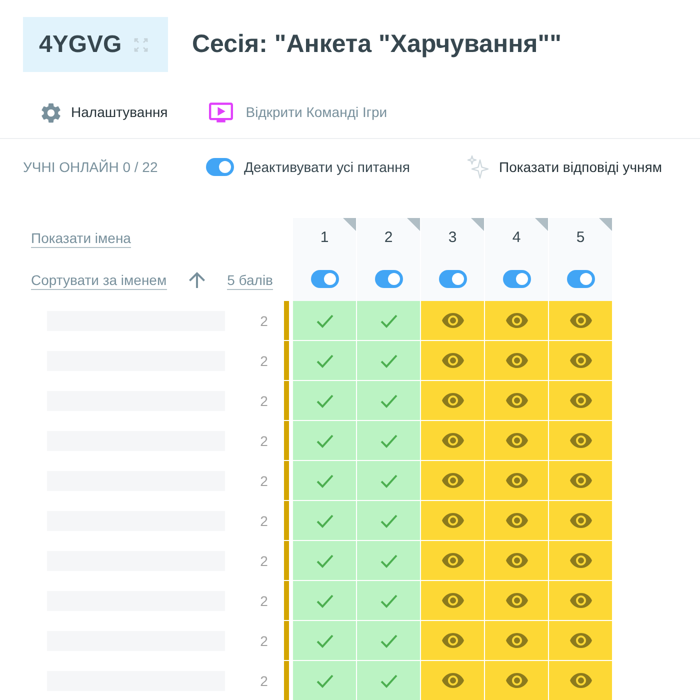 The height and width of the screenshot is (700, 700). What do you see at coordinates (388, 238) in the screenshot?
I see `question-number: 2` at bounding box center [388, 238].